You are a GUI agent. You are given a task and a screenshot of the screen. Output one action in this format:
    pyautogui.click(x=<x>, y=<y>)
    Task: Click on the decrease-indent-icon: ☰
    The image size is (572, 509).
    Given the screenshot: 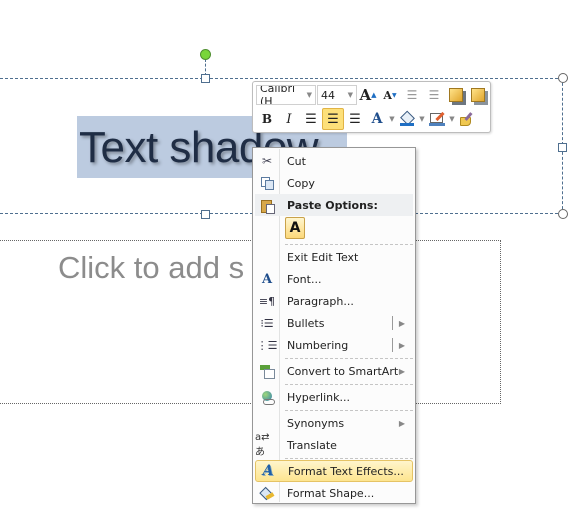 What is the action you would take?
    pyautogui.click(x=412, y=95)
    